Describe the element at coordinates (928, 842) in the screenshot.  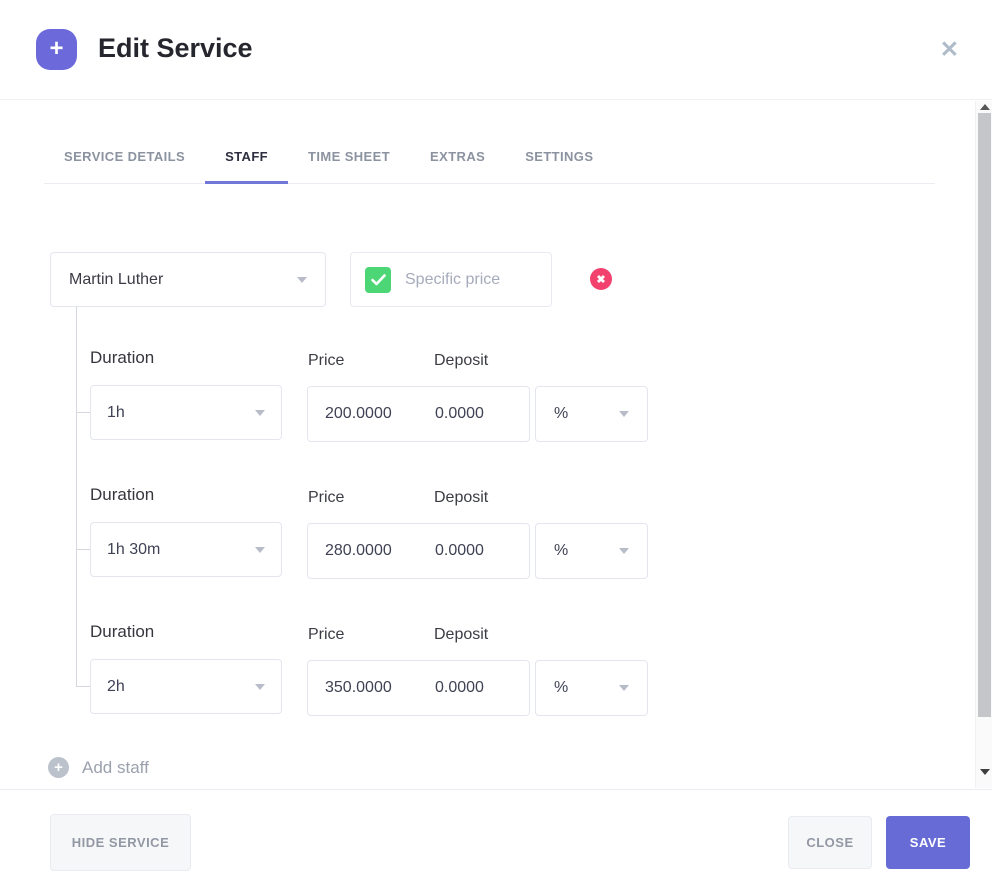
I see `save-button: SAVE` at that location.